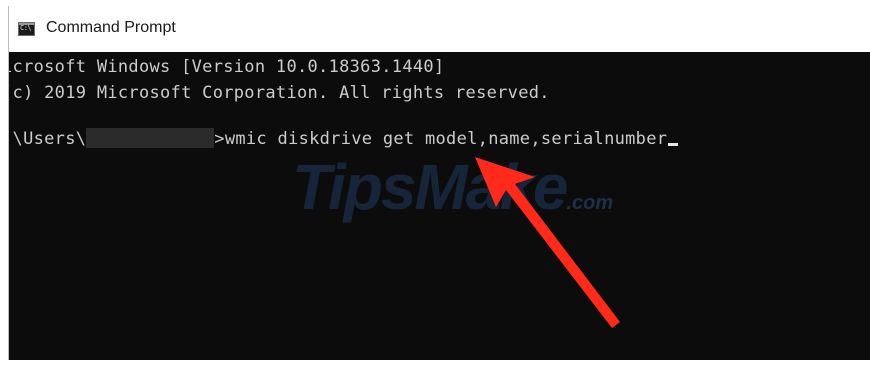 The width and height of the screenshot is (870, 366). Describe the element at coordinates (439, 29) in the screenshot. I see `title-bar: Command Prompt` at that location.